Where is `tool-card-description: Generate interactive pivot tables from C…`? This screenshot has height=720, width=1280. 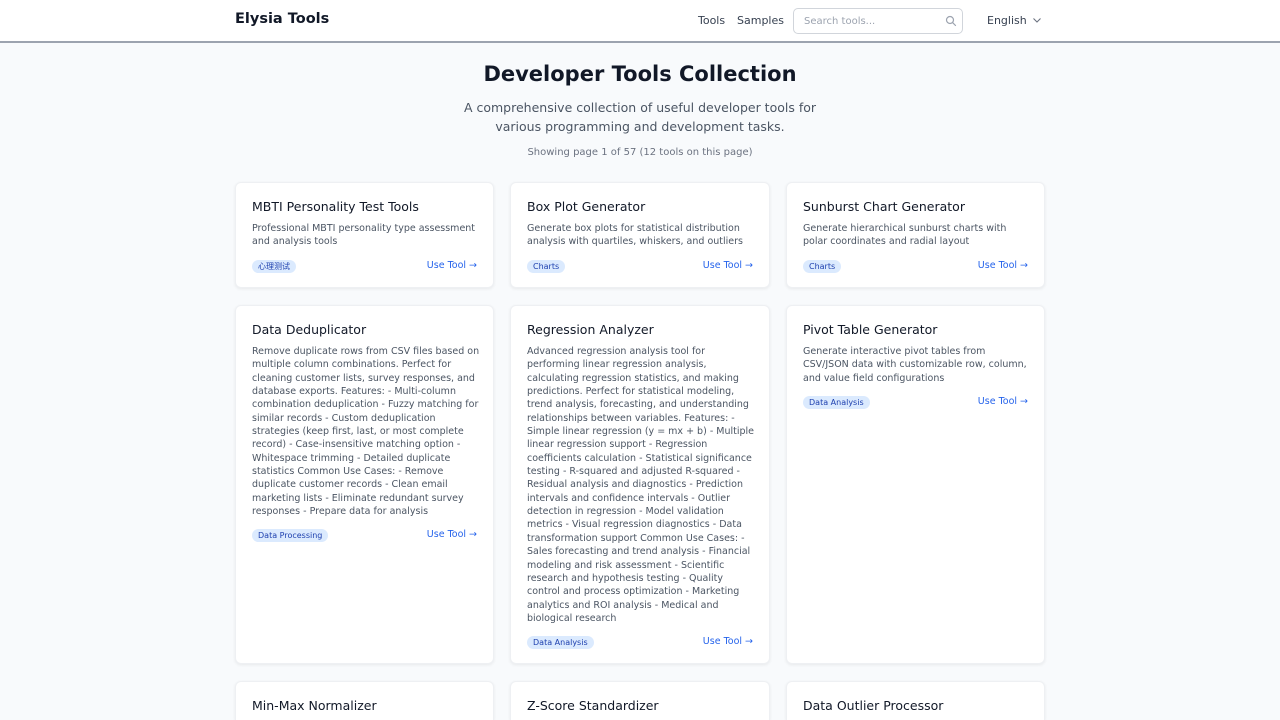
tool-card-description: Generate interactive pivot tables from C… is located at coordinates (915, 365).